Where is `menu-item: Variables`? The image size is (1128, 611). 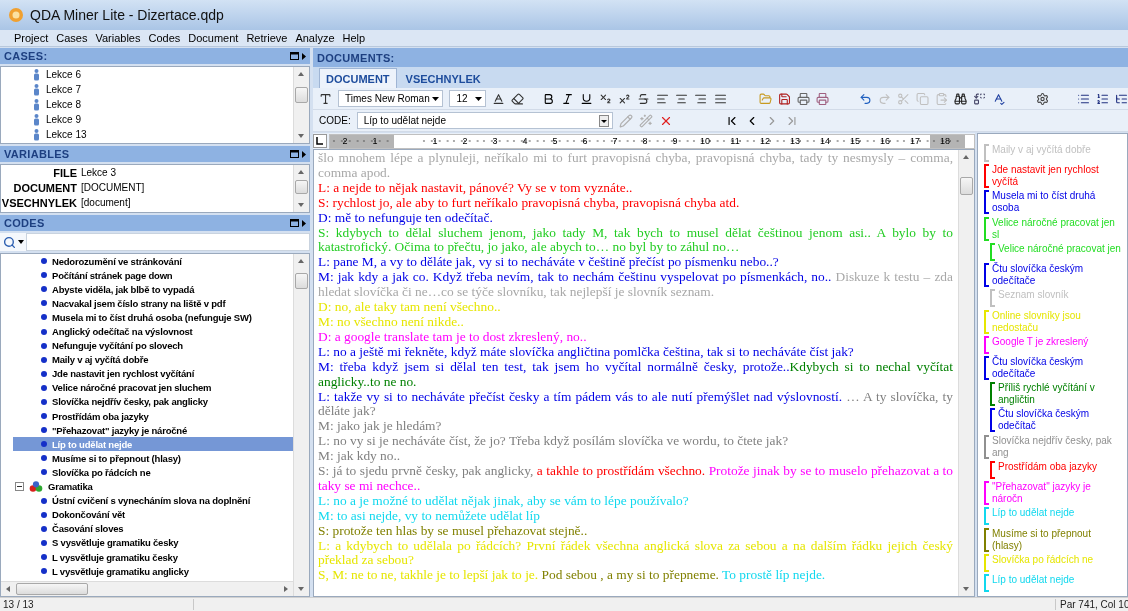
menu-item: Variables is located at coordinates (118, 38).